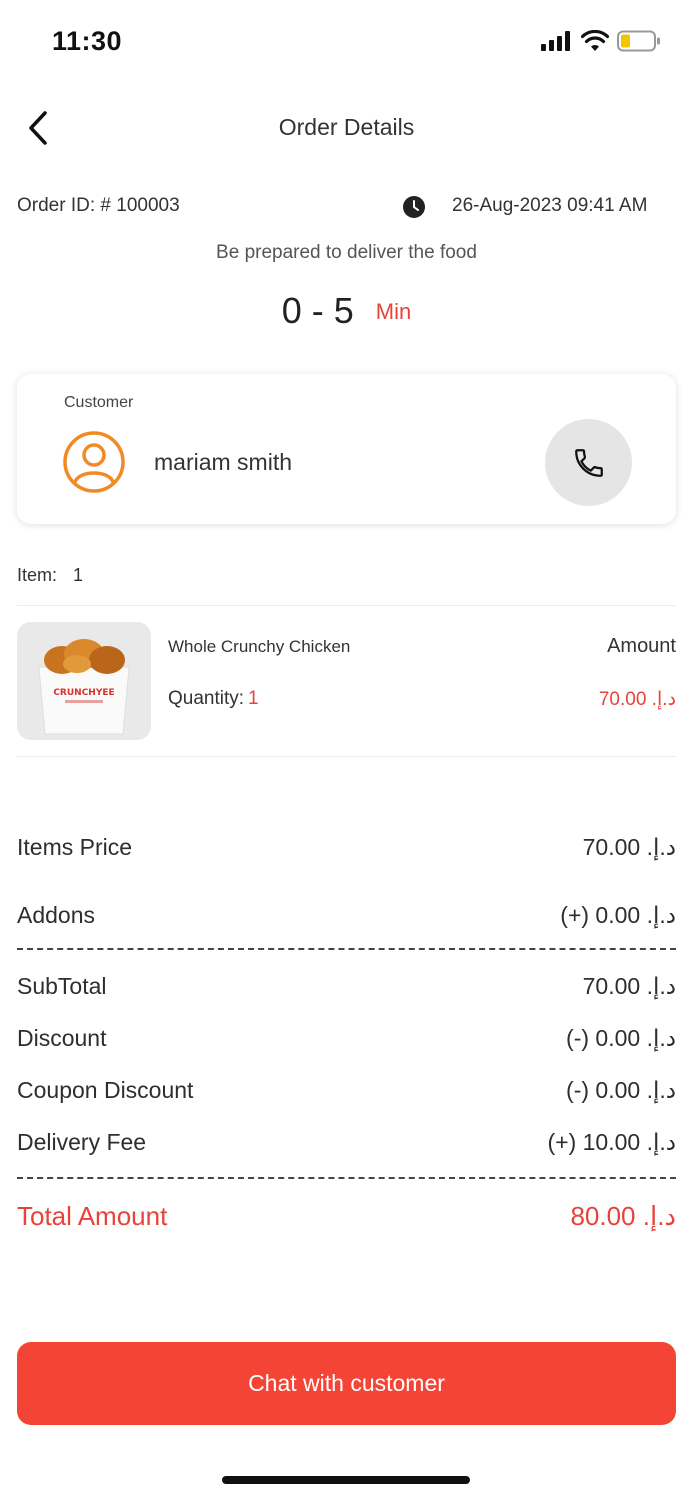 The width and height of the screenshot is (693, 1500). What do you see at coordinates (87, 41) in the screenshot?
I see `status-time: 11:30` at bounding box center [87, 41].